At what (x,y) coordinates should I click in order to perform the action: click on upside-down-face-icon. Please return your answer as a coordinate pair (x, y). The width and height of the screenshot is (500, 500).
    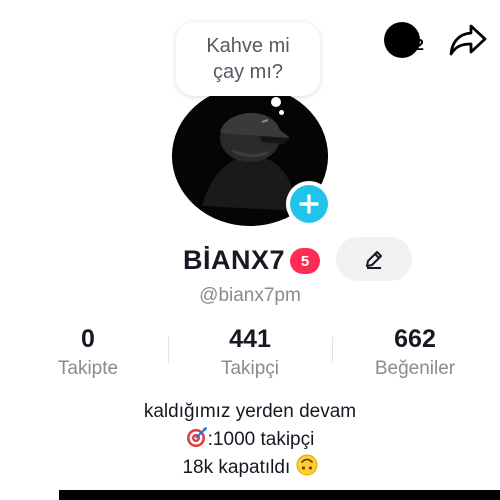
    Looking at the image, I should click on (307, 465).